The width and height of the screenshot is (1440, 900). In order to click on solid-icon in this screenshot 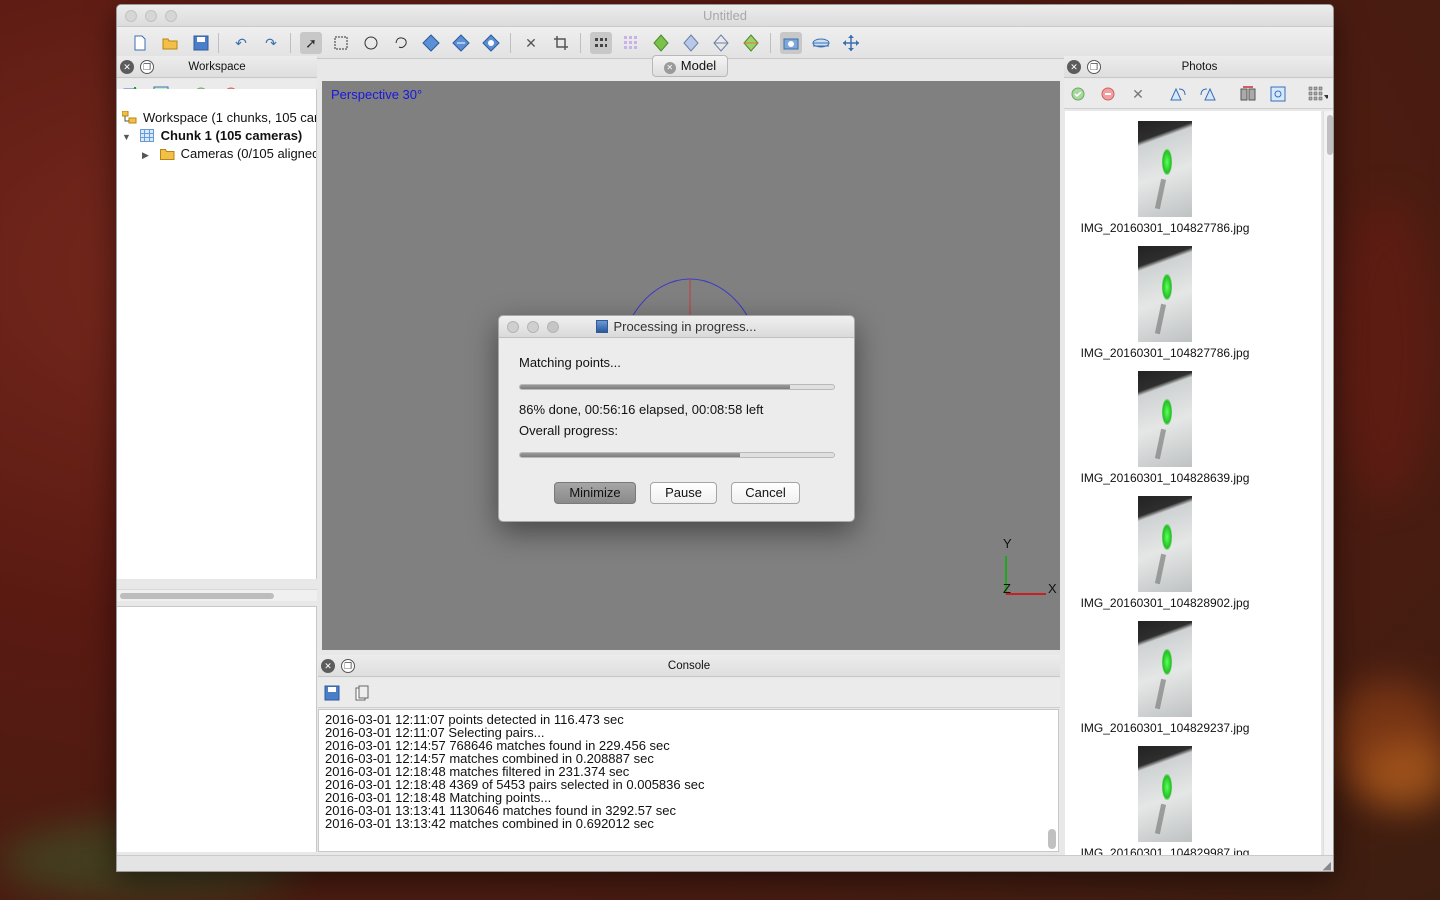, I will do `click(691, 43)`.